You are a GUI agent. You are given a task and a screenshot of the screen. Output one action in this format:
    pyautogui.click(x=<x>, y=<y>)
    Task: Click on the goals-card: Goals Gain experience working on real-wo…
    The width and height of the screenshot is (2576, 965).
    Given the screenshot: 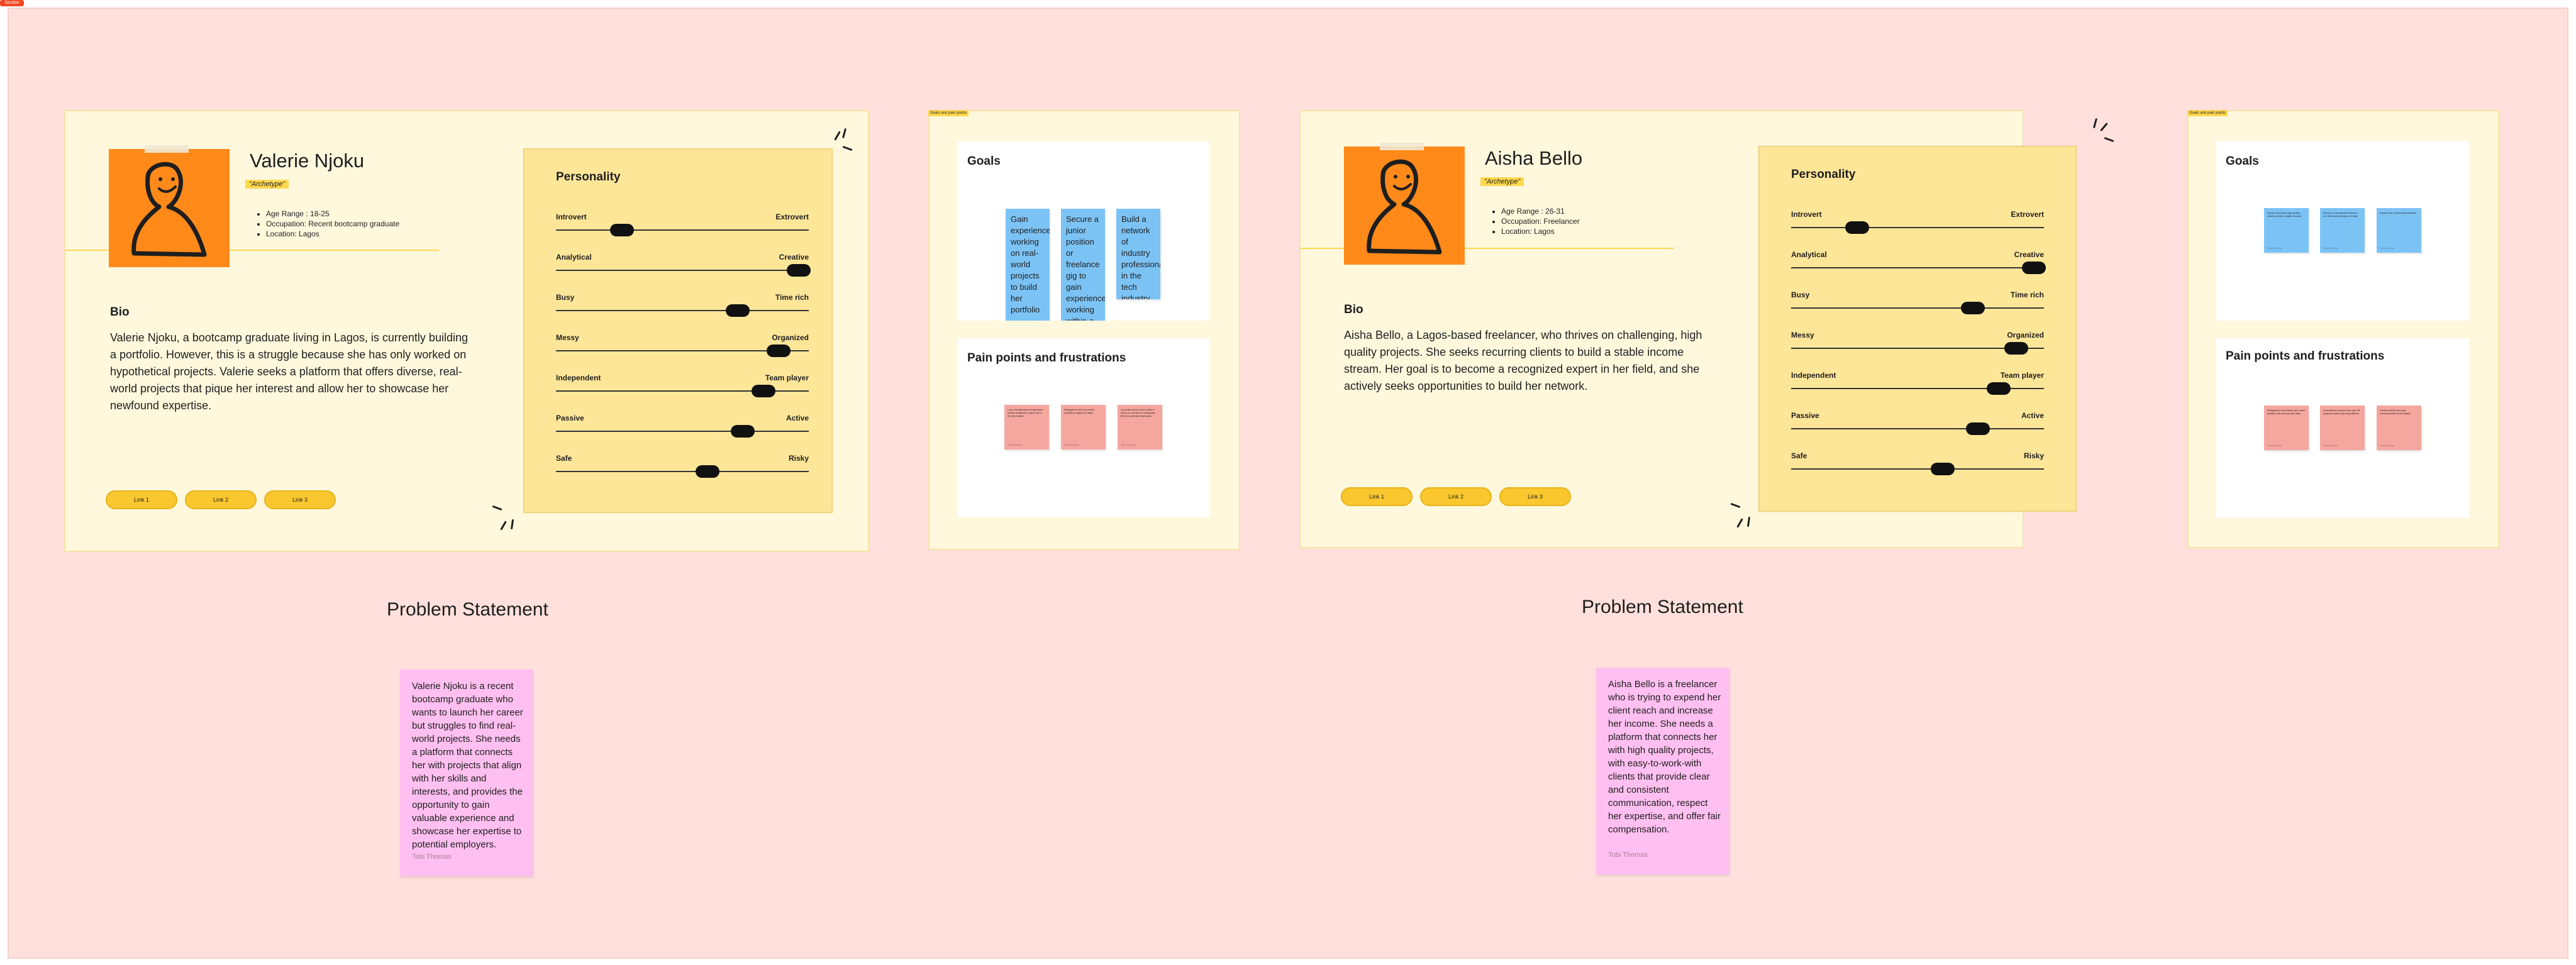 What is the action you would take?
    pyautogui.click(x=1083, y=231)
    